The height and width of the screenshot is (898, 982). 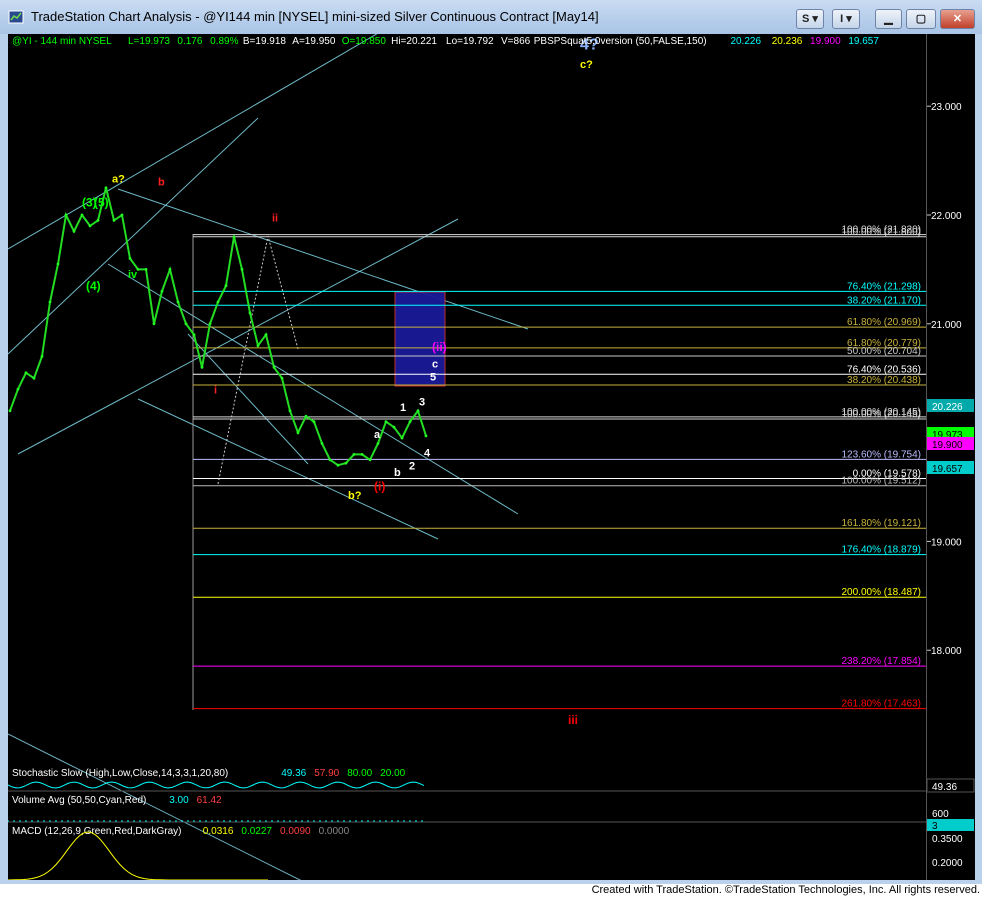 What do you see at coordinates (946, 216) in the screenshot?
I see `axis-tick-label: 22.000` at bounding box center [946, 216].